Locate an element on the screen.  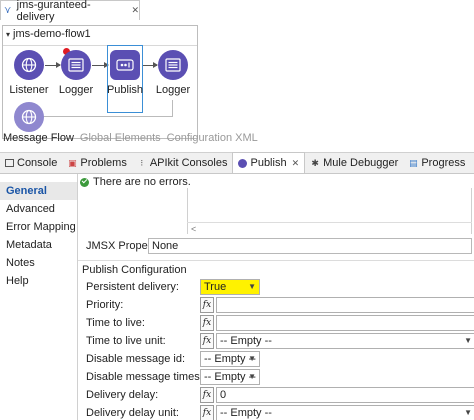
field-label: Priority: is located at coordinates (105, 305).